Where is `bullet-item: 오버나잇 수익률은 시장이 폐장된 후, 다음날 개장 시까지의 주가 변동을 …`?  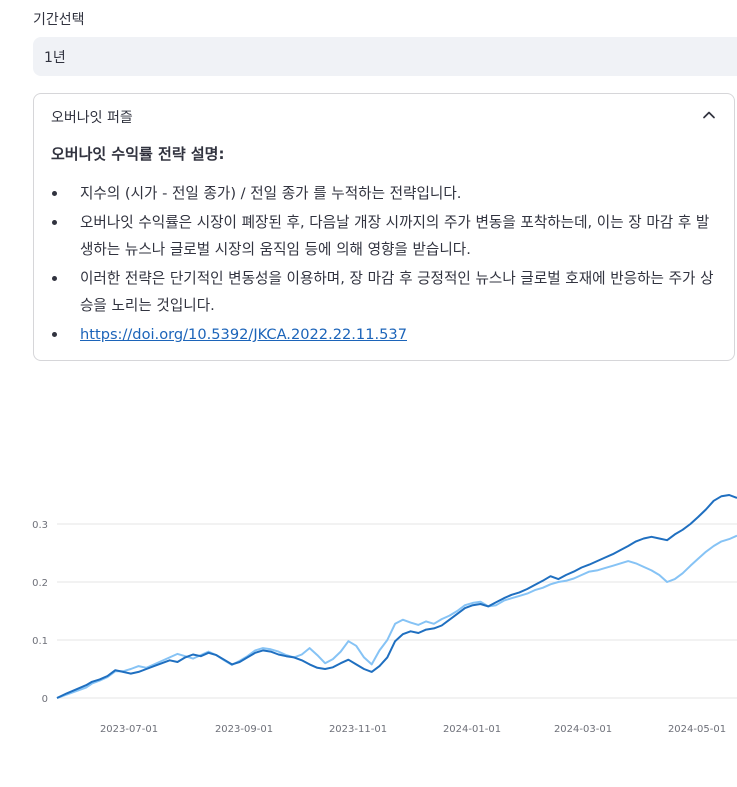 bullet-item: 오버나잇 수익률은 시장이 폐장된 후, 다음날 개장 시까지의 주가 변동을 … is located at coordinates (386, 236).